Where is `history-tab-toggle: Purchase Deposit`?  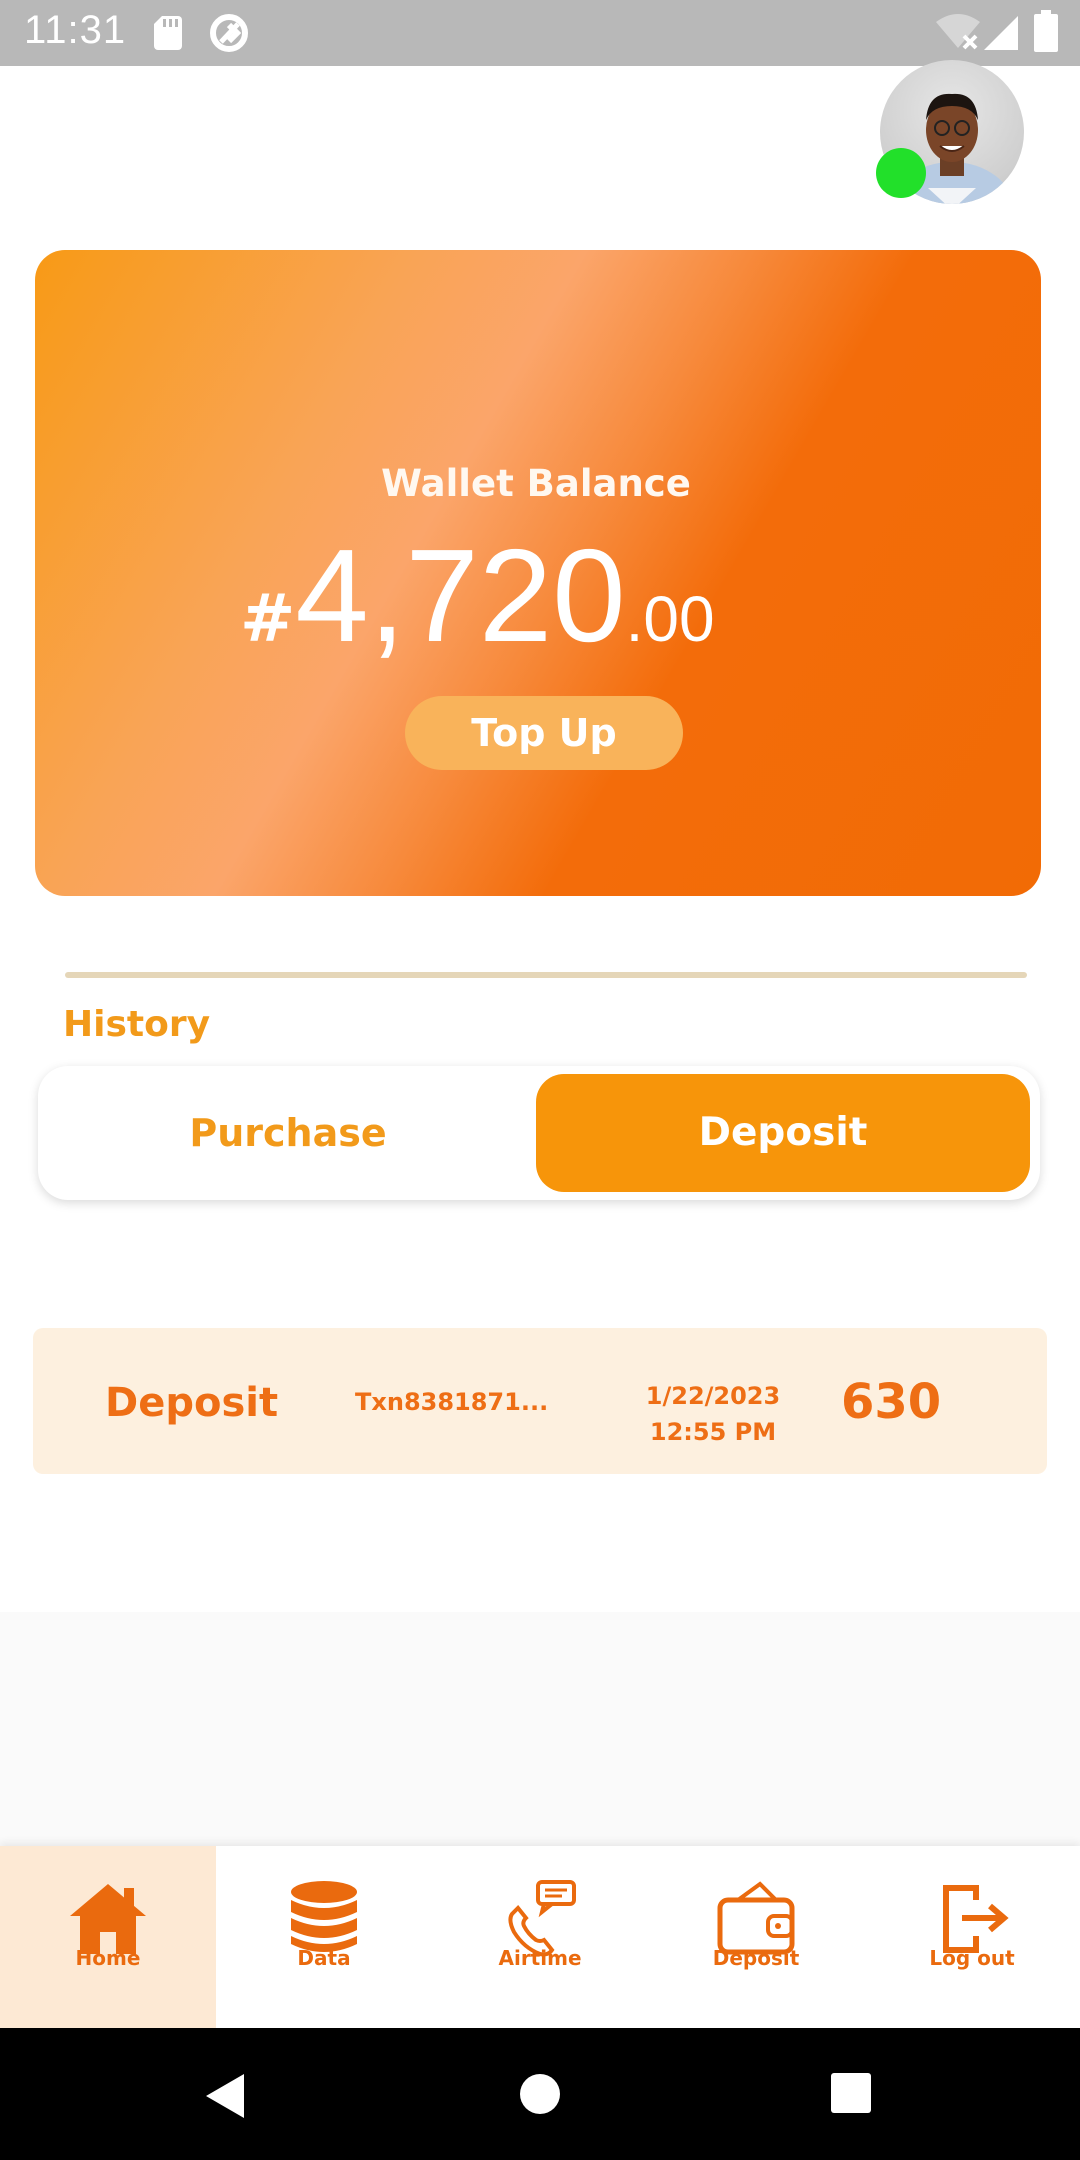
history-tab-toggle: Purchase Deposit is located at coordinates (539, 1133).